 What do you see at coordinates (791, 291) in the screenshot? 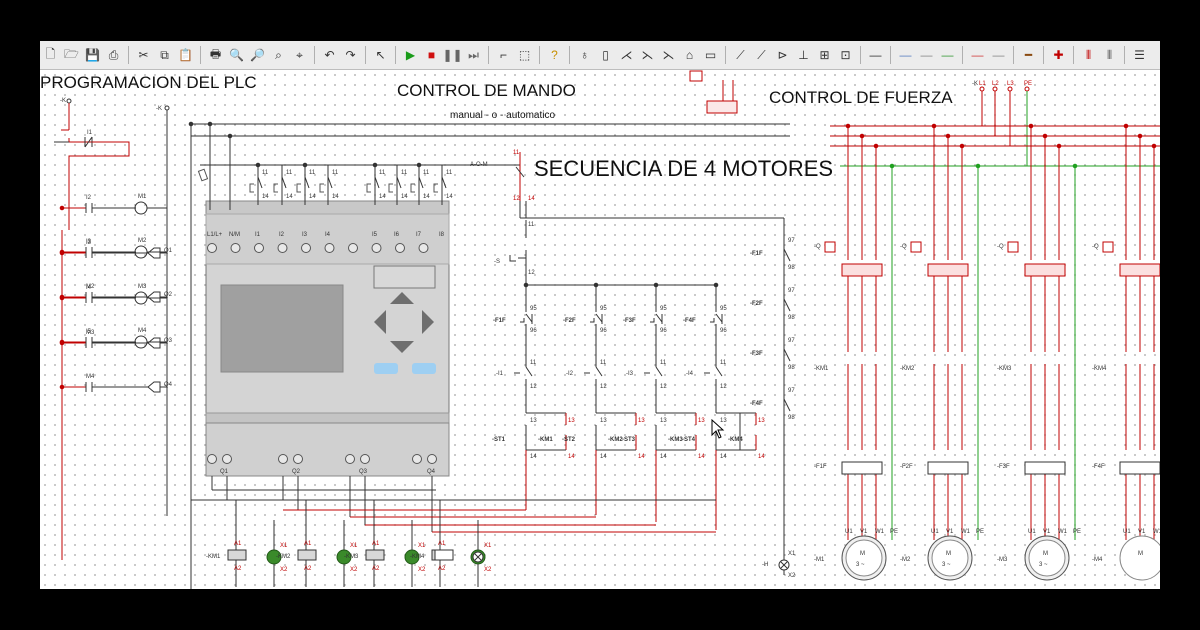
I see `pin-label: 97` at bounding box center [791, 291].